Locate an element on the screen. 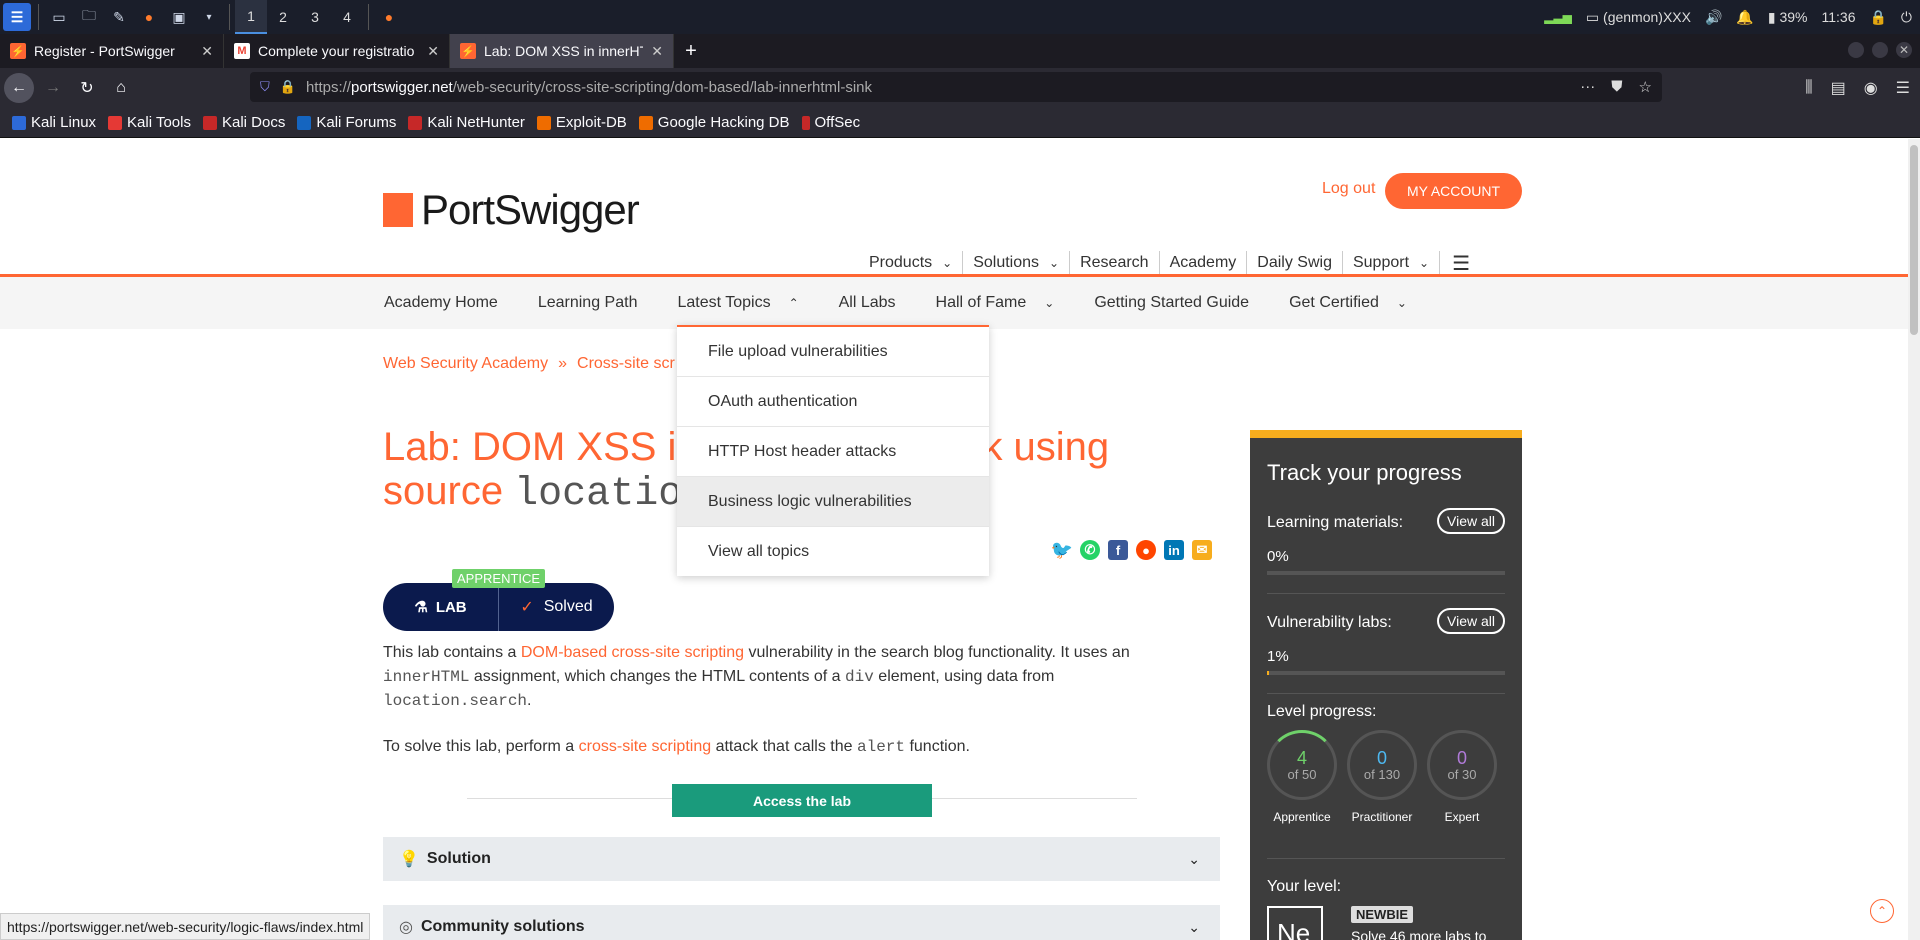  workspace-2: 2 is located at coordinates (283, 17).